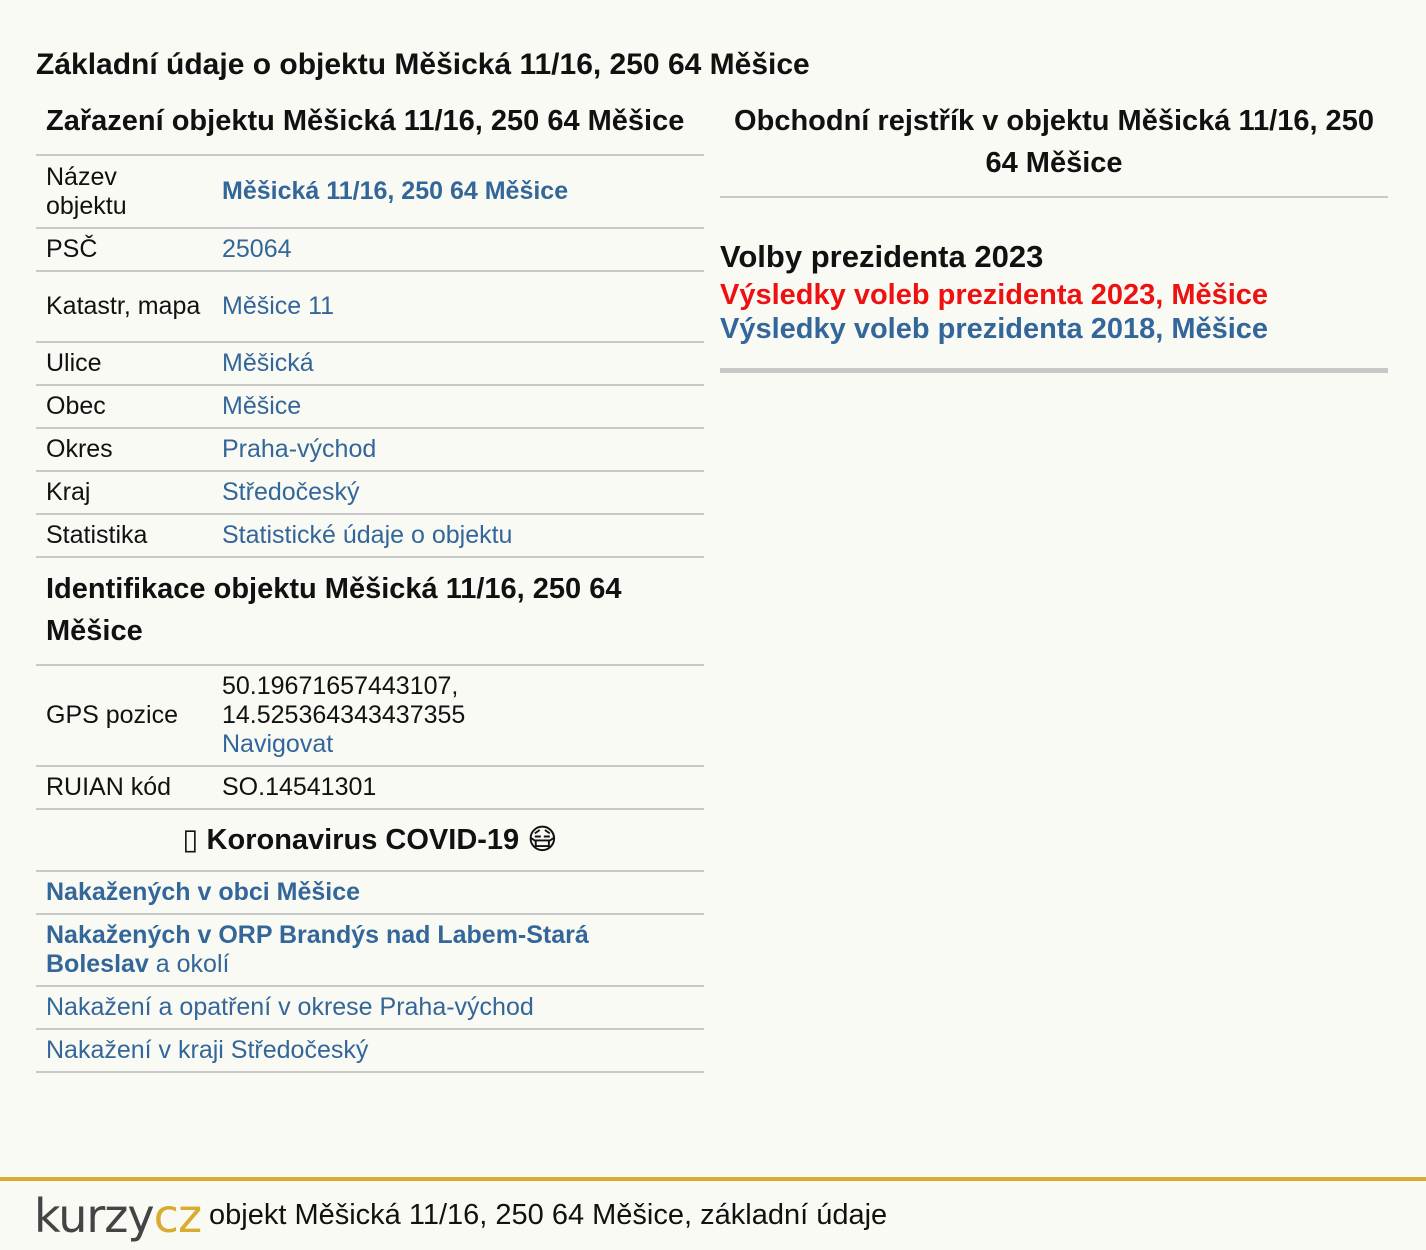 The width and height of the screenshot is (1426, 1250). I want to click on table-row: Kraj Středočeský, so click(370, 493).